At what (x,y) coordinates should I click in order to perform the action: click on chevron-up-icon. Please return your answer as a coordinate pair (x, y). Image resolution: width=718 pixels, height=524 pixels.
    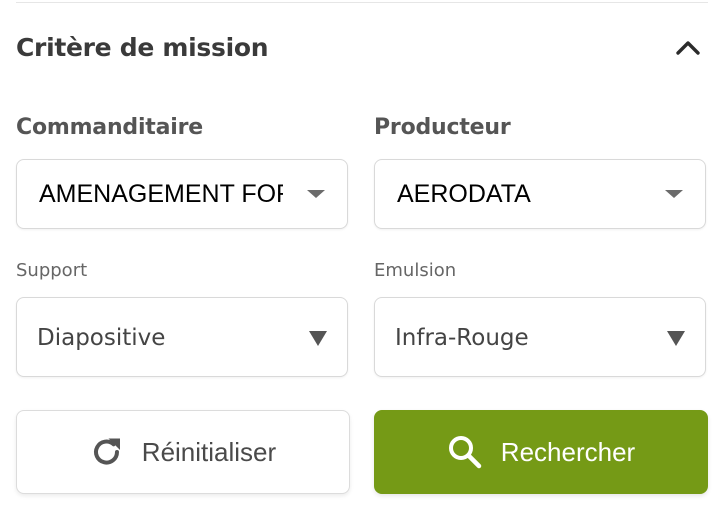
    Looking at the image, I should click on (688, 48).